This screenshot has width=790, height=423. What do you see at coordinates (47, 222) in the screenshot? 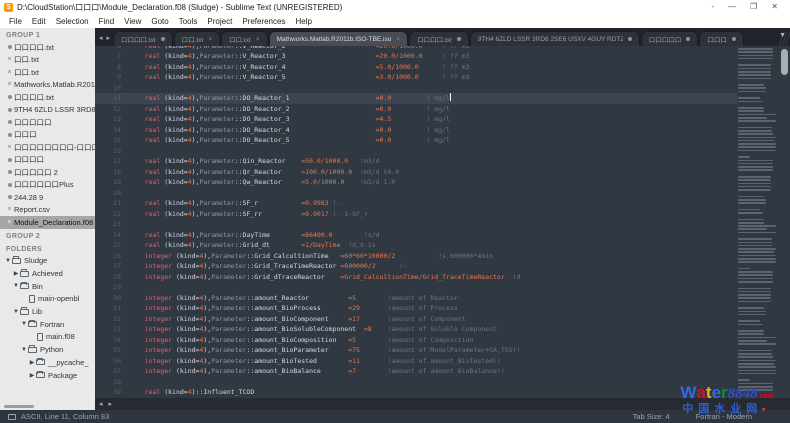
I see `open-file-item: × Module_Declaration.f08` at bounding box center [47, 222].